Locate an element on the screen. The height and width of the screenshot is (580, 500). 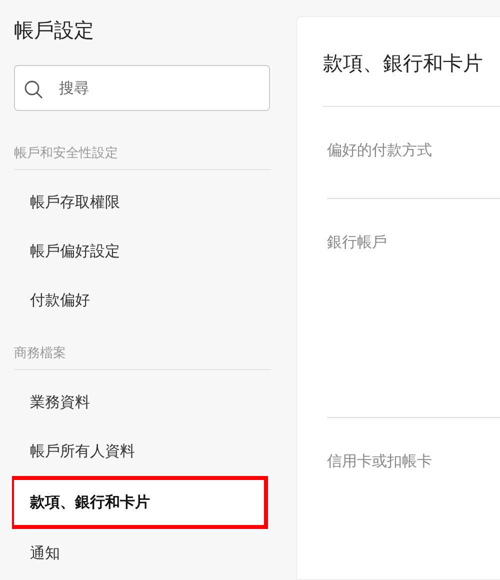
section-label: 銀行帳戶 is located at coordinates (357, 243).